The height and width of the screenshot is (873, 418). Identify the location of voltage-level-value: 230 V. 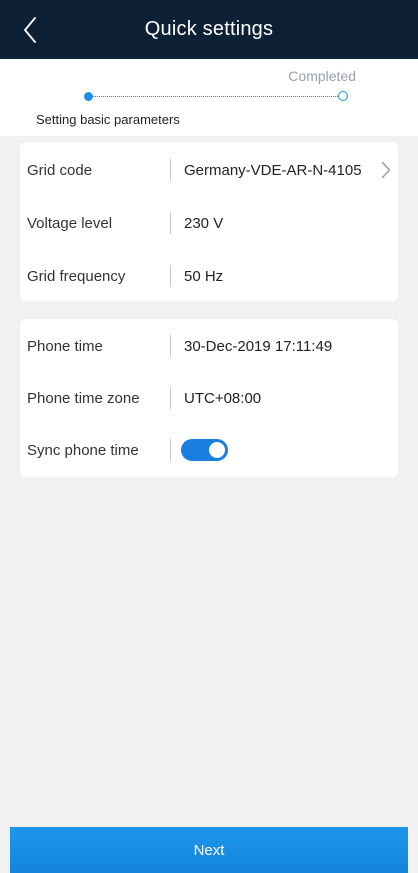
(204, 223).